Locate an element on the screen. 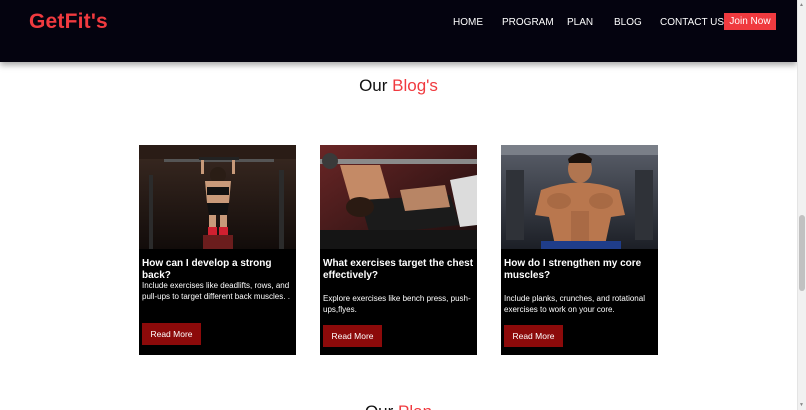 The image size is (806, 410). nav-link-blog: BLOG is located at coordinates (628, 22).